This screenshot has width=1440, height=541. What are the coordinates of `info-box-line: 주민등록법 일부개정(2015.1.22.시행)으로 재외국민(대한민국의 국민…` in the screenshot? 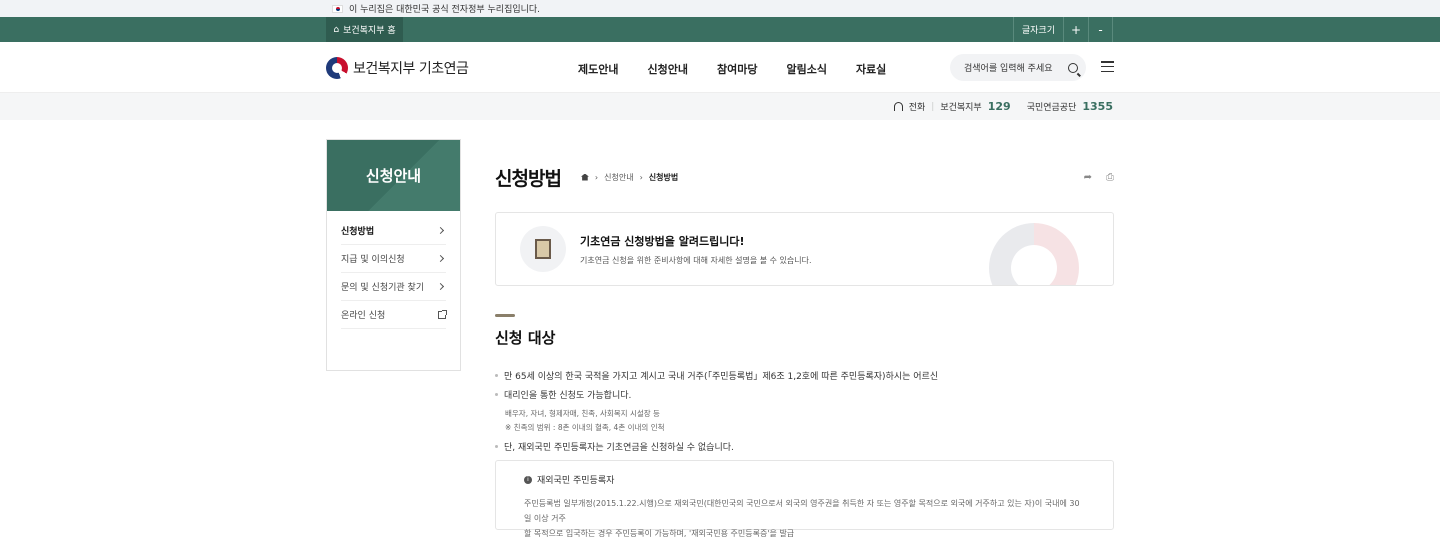 It's located at (802, 511).